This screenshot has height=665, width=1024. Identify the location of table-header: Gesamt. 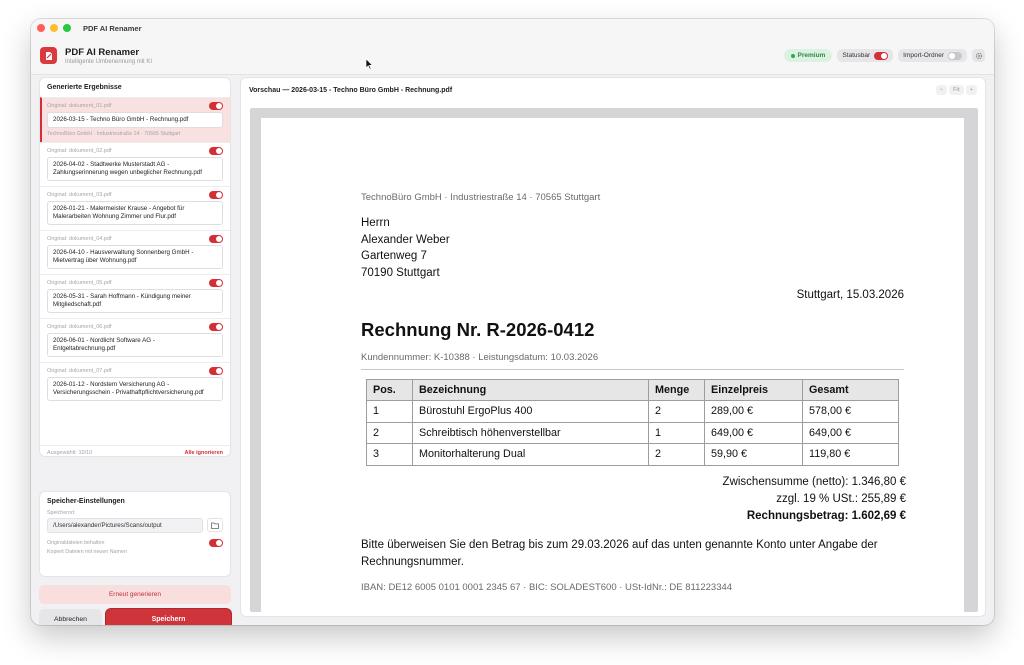
(850, 390).